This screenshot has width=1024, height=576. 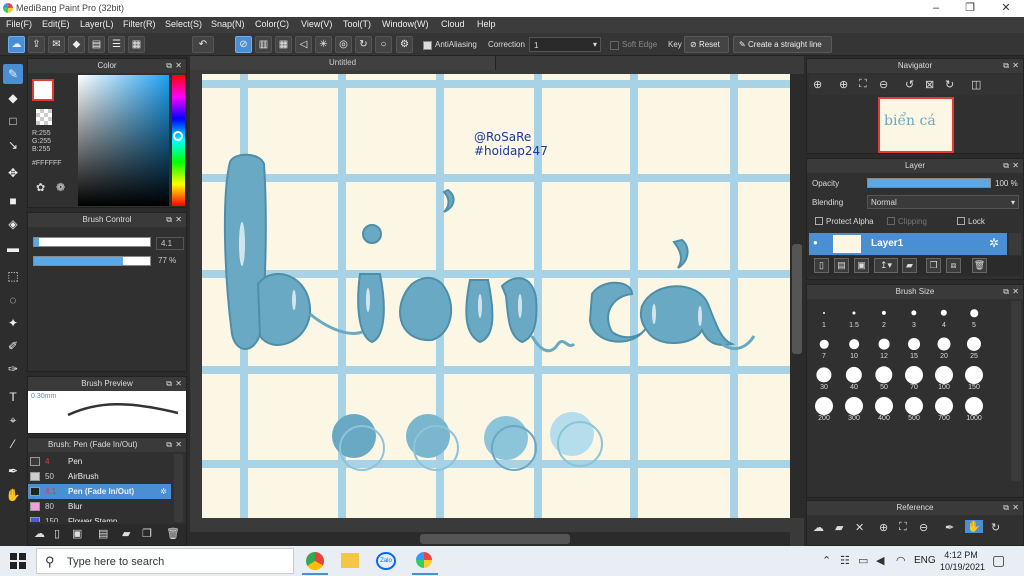 What do you see at coordinates (97, 24) in the screenshot?
I see `menu-layer: Layer(L)` at bounding box center [97, 24].